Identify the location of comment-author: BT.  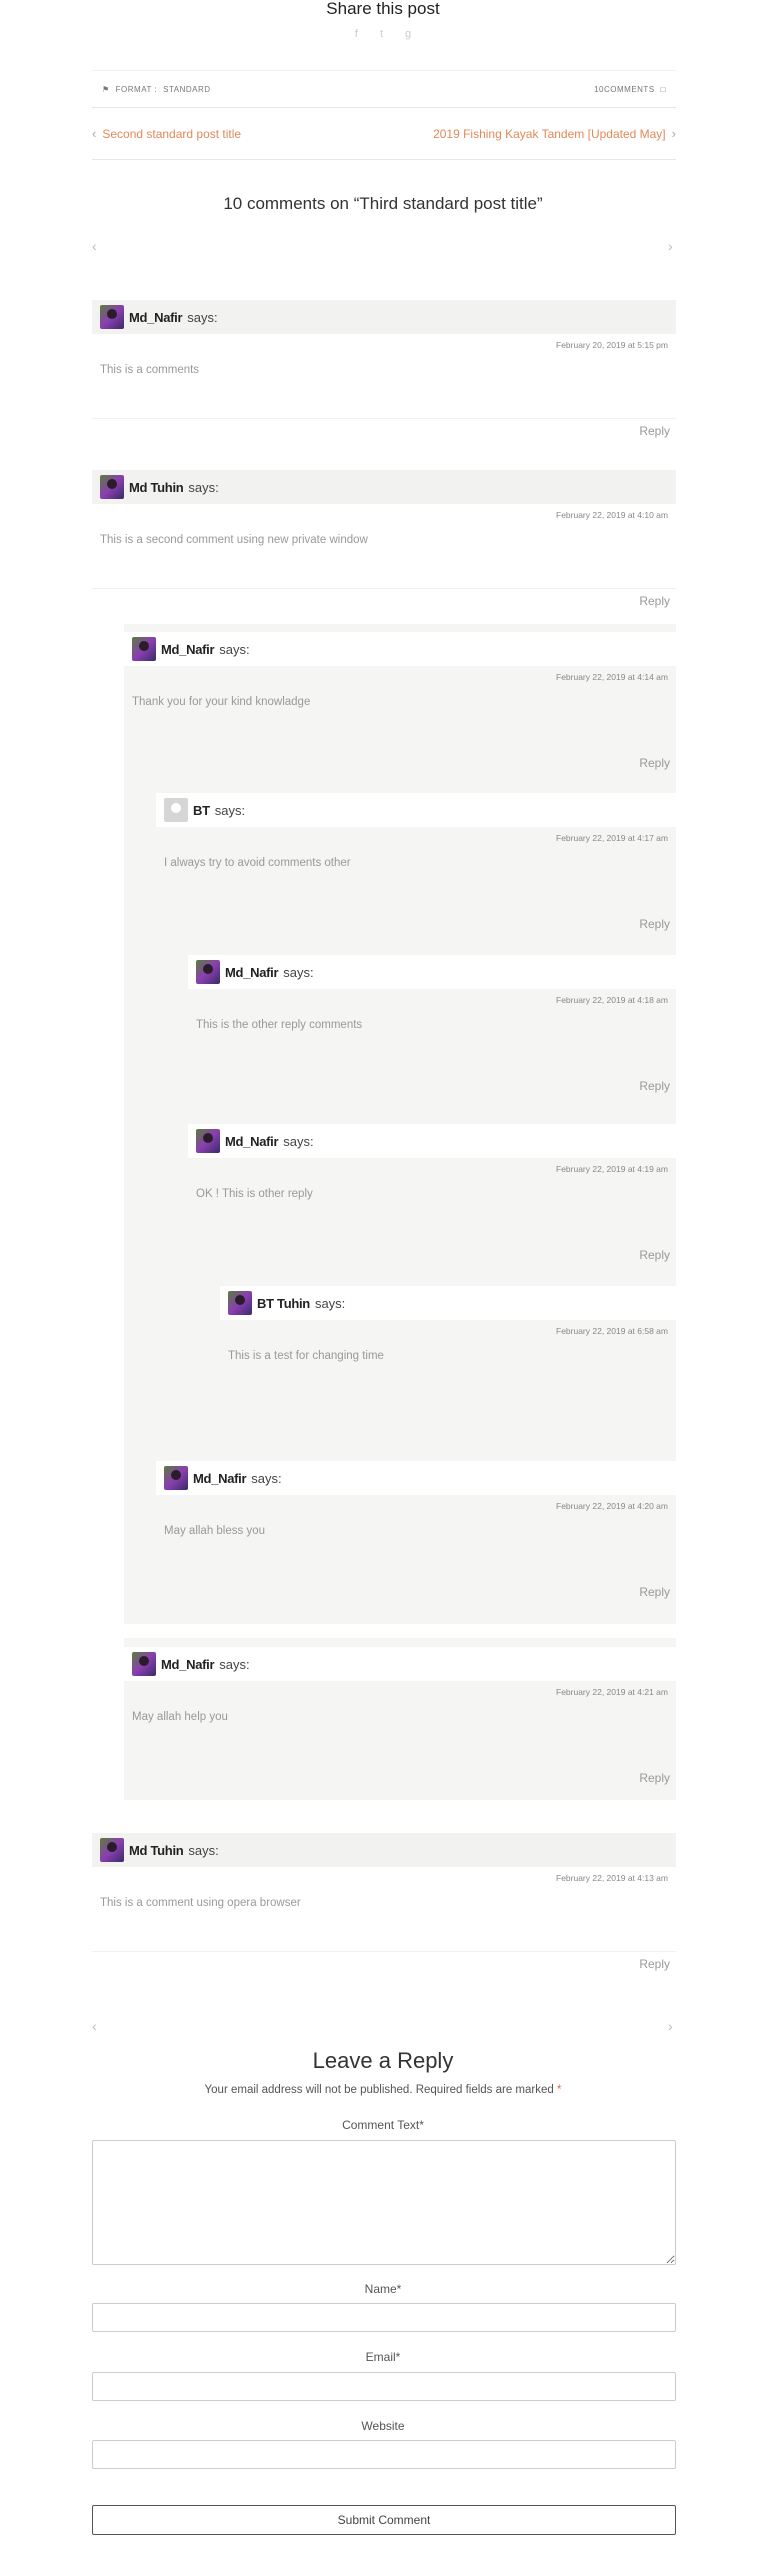
(201, 810).